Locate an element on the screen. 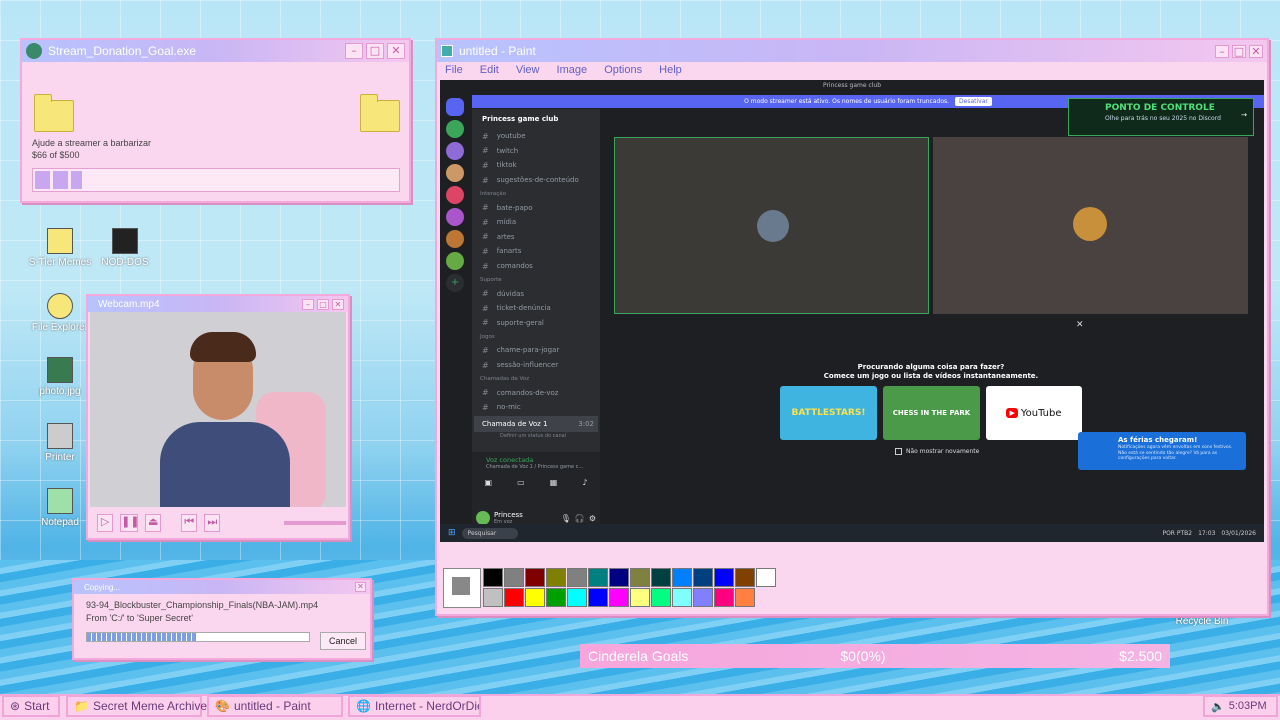  disable-streamer-button: Desativar is located at coordinates (973, 101).